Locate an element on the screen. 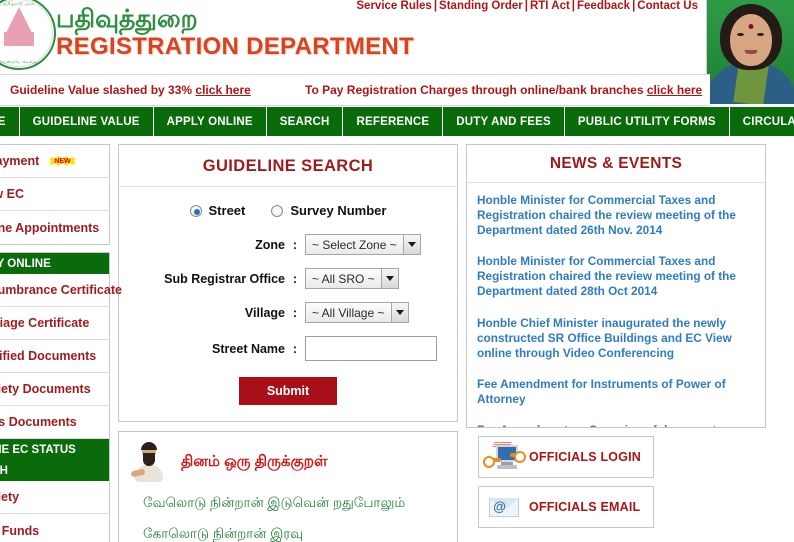 The image size is (794, 542). field-row-sro: Sub Registrar Office : ~ All SRO ~ is located at coordinates (288, 278).